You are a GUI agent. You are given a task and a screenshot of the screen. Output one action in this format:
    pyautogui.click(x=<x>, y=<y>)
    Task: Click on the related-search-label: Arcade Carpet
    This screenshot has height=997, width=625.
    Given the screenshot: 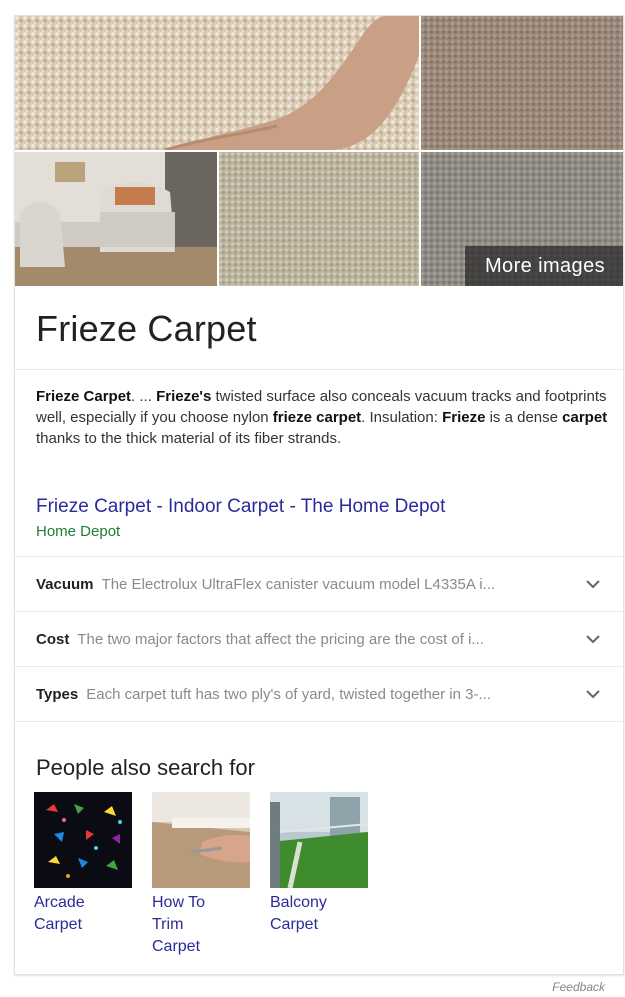 What is the action you would take?
    pyautogui.click(x=59, y=913)
    